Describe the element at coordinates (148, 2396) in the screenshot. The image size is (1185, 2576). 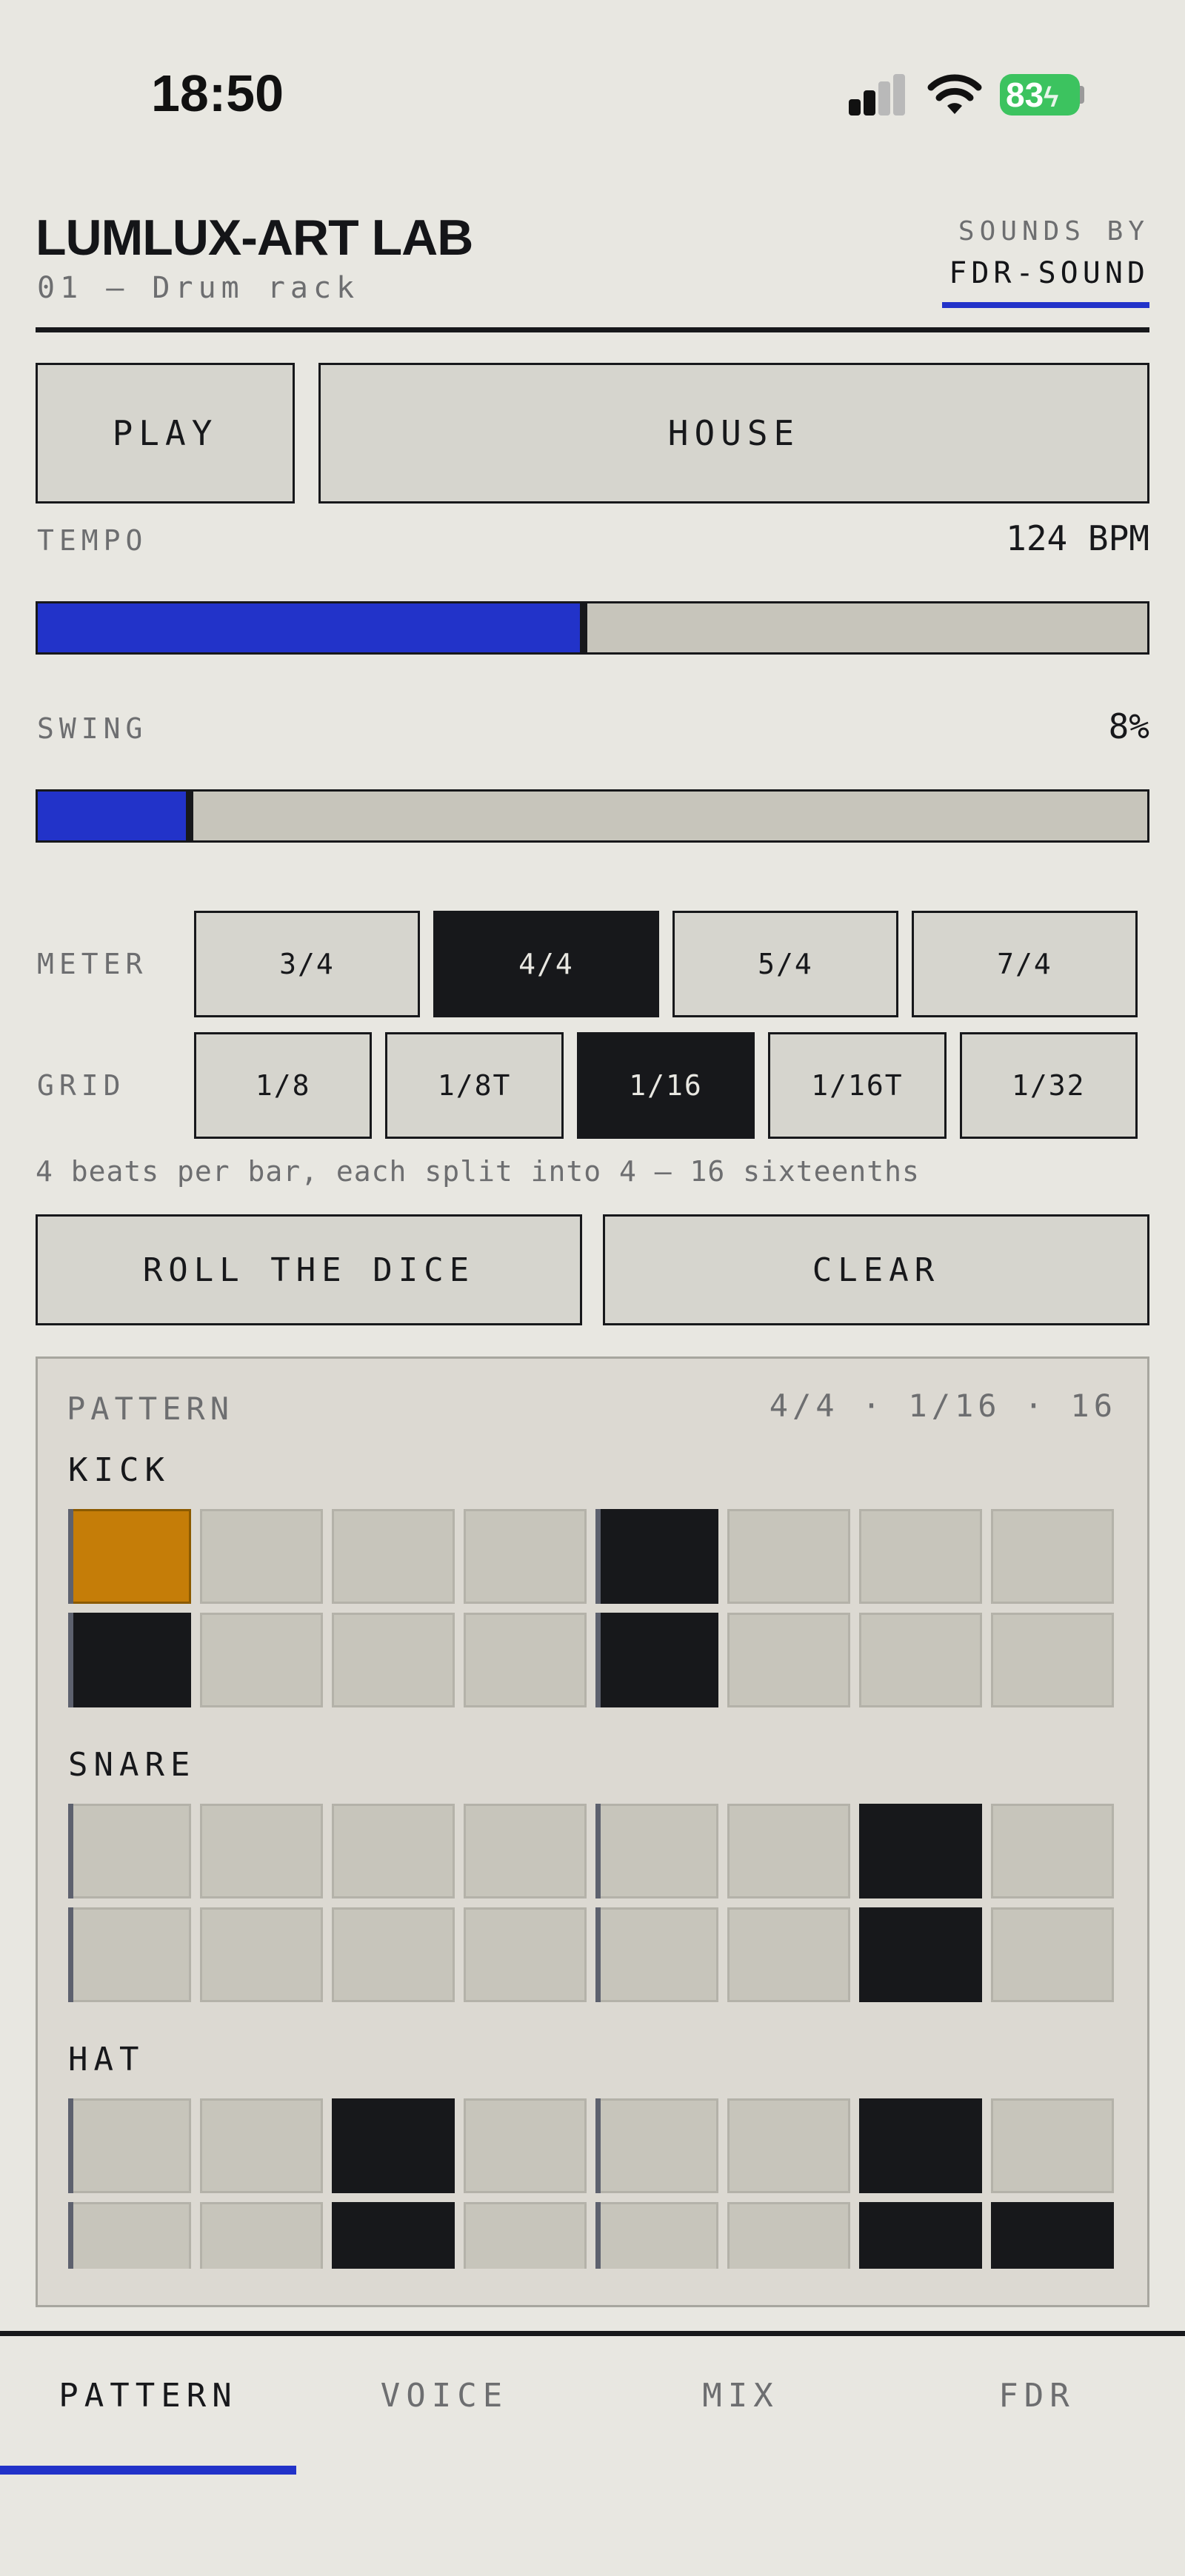
I see `tab-pattern: PATTERN` at that location.